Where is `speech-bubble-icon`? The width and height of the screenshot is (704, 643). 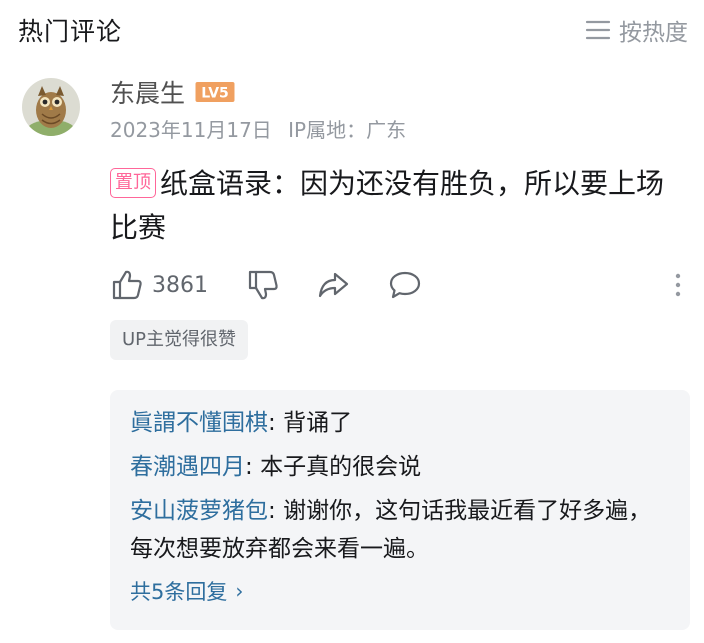
speech-bubble-icon is located at coordinates (405, 285).